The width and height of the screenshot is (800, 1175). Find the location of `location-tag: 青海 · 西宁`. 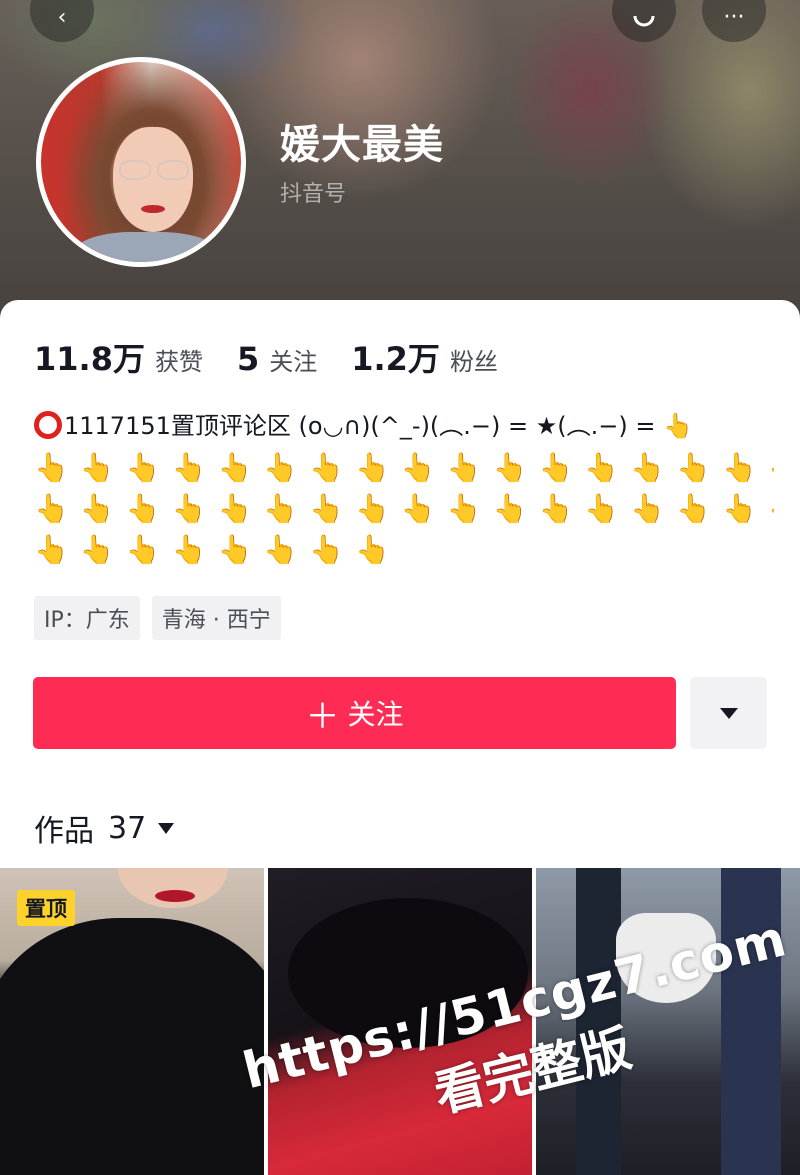

location-tag: 青海 · 西宁 is located at coordinates (216, 618).